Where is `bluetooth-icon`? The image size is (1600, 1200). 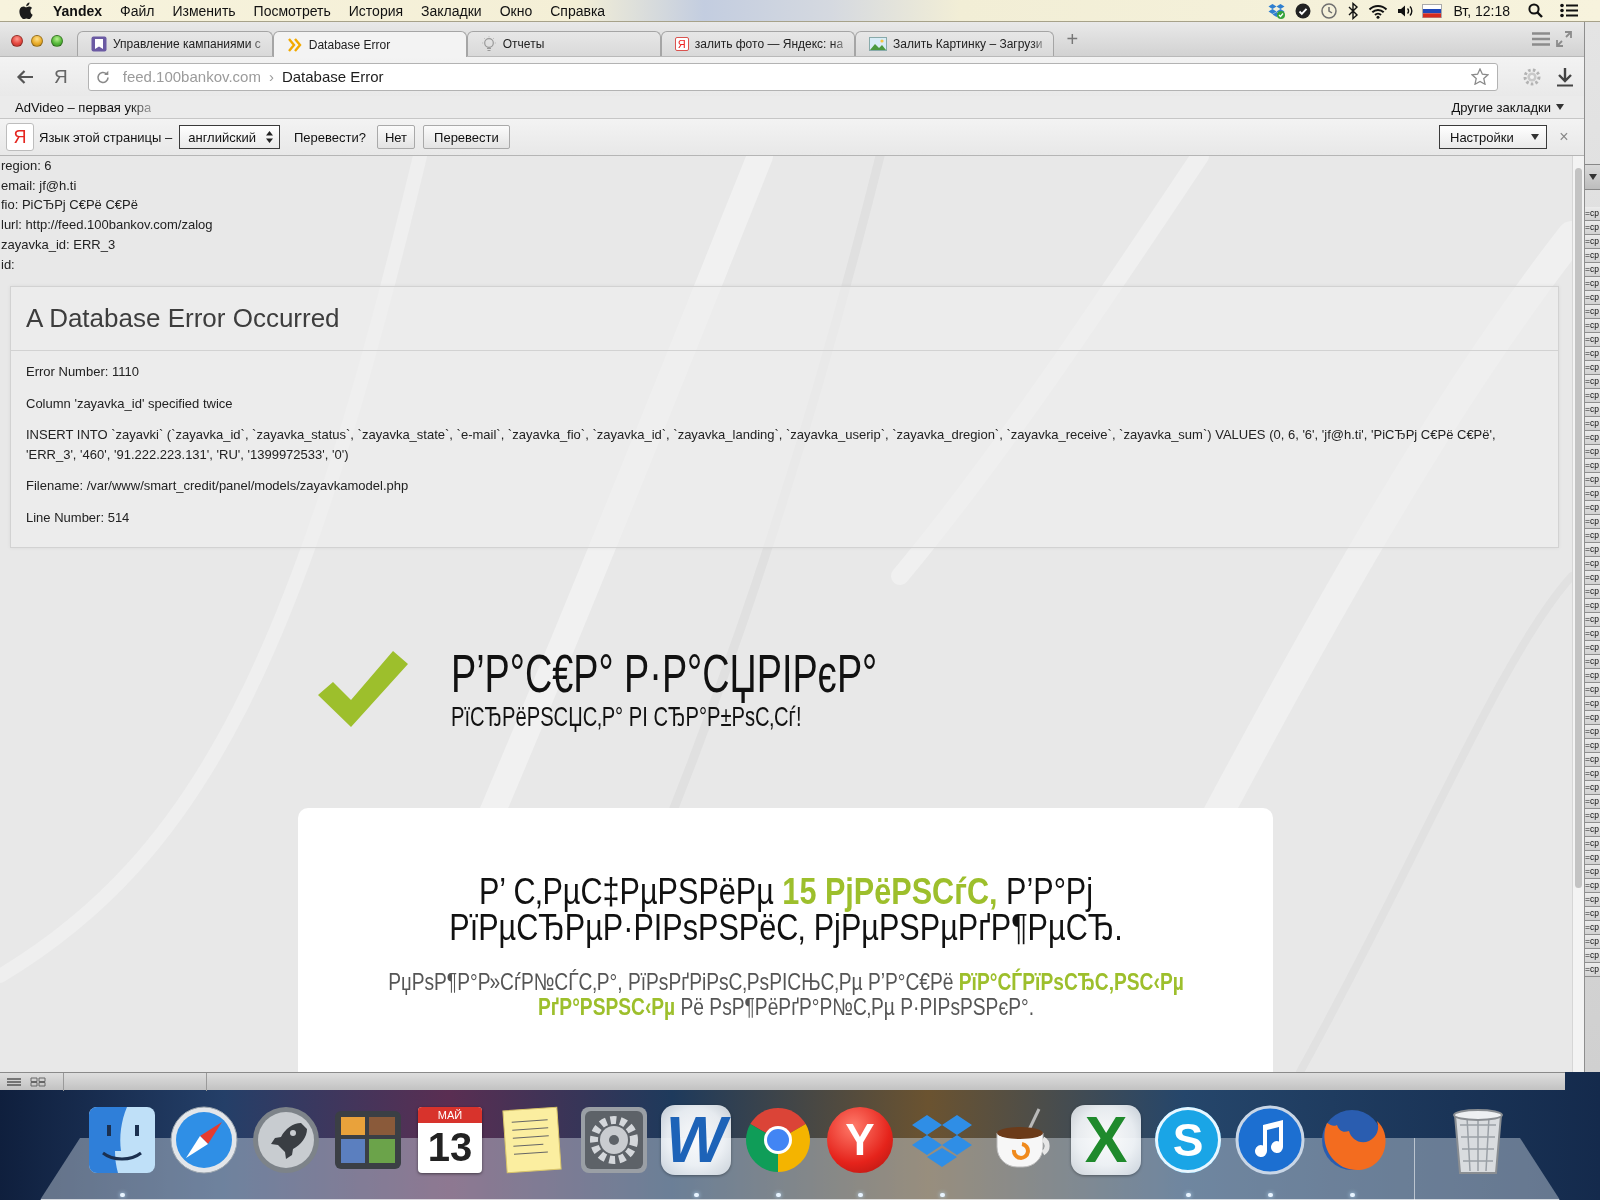
bluetooth-icon is located at coordinates (1353, 10).